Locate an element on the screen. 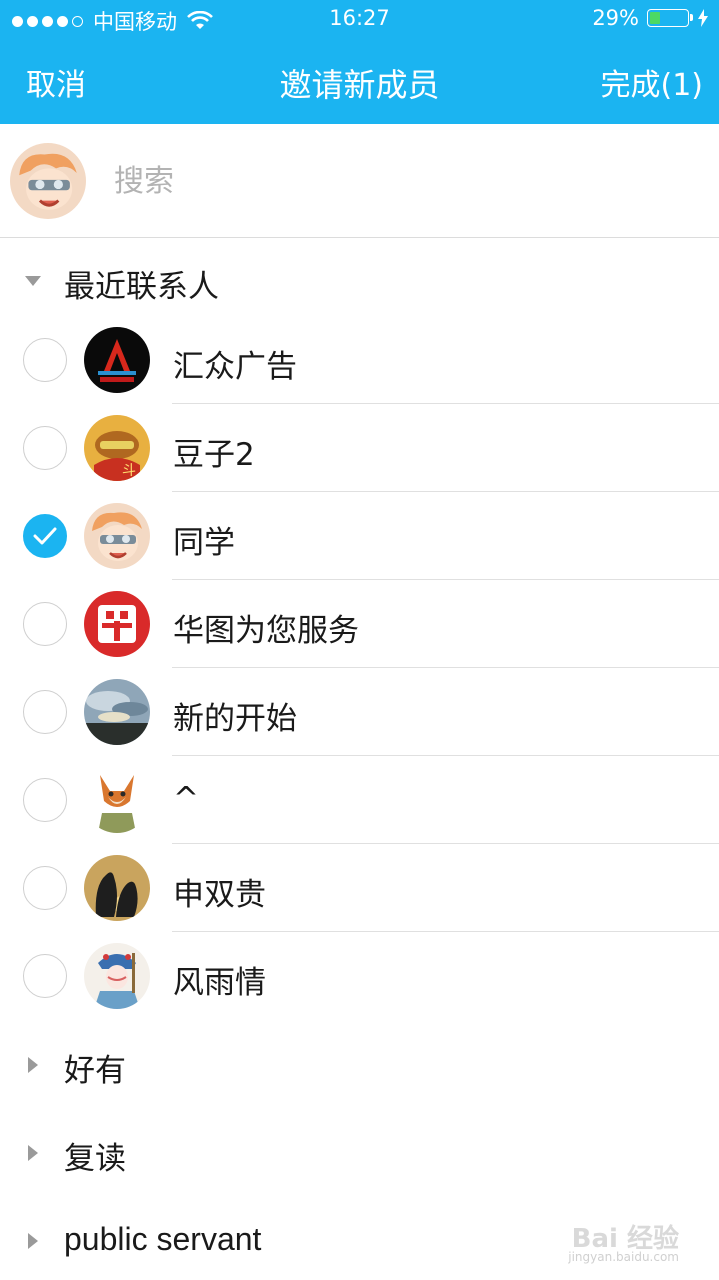 The width and height of the screenshot is (719, 1280). status-bar: 中国移动 16:27 29% is located at coordinates (359, 20).